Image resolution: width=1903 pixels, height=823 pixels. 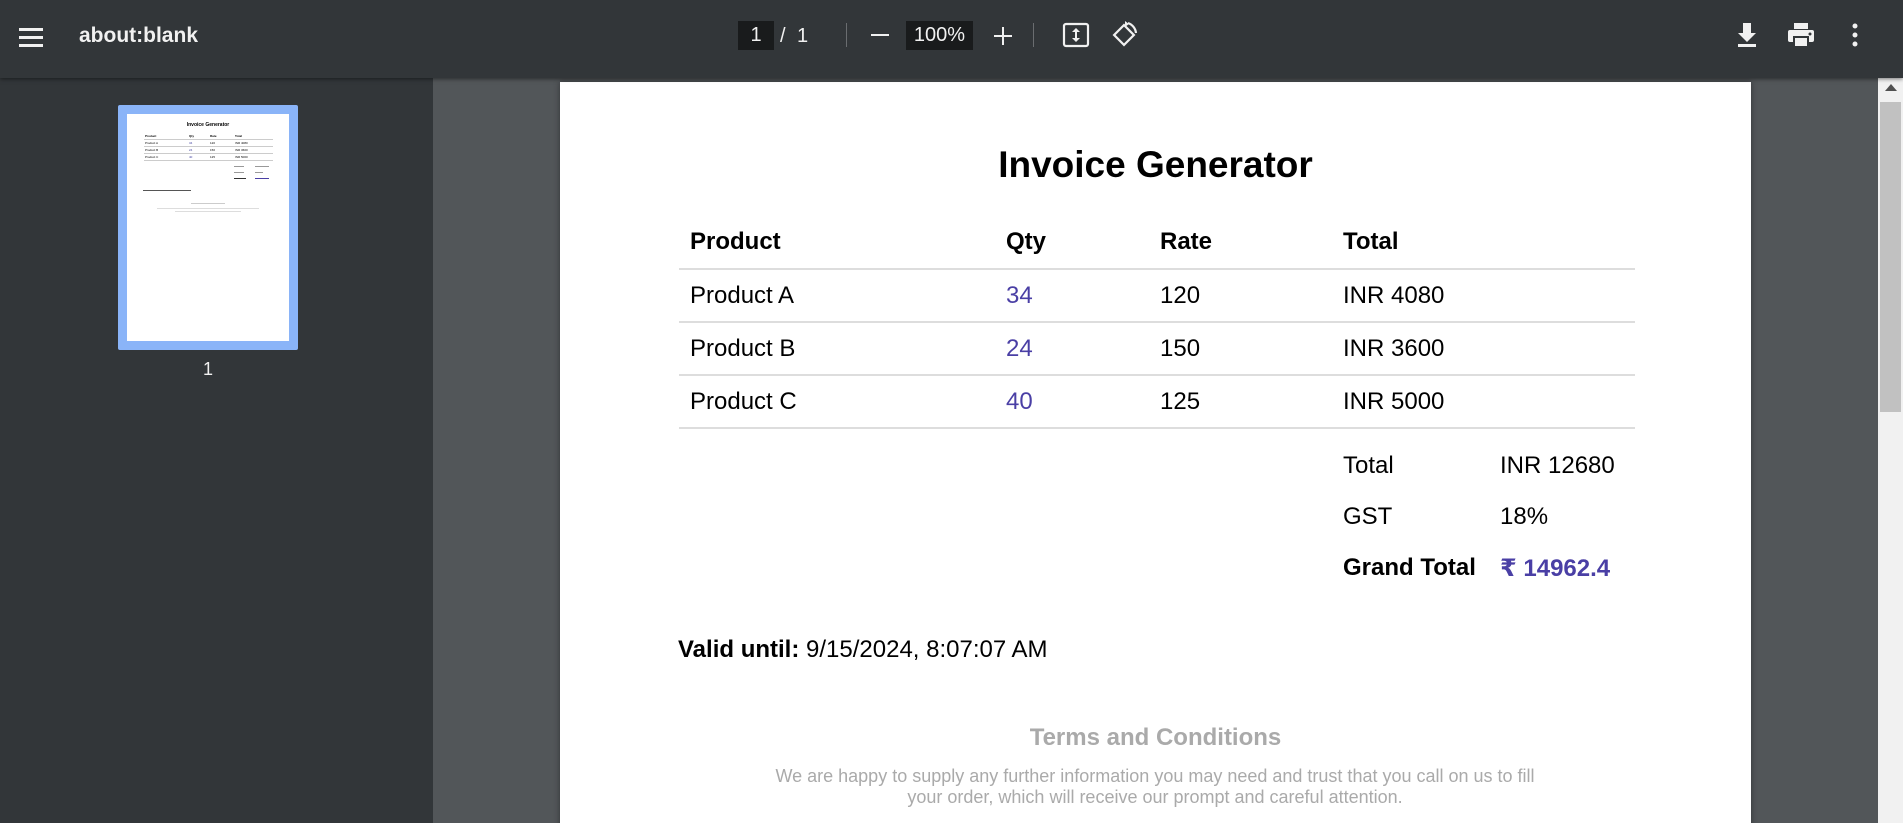 I want to click on zoom-level-input: 100%, so click(x=939, y=35).